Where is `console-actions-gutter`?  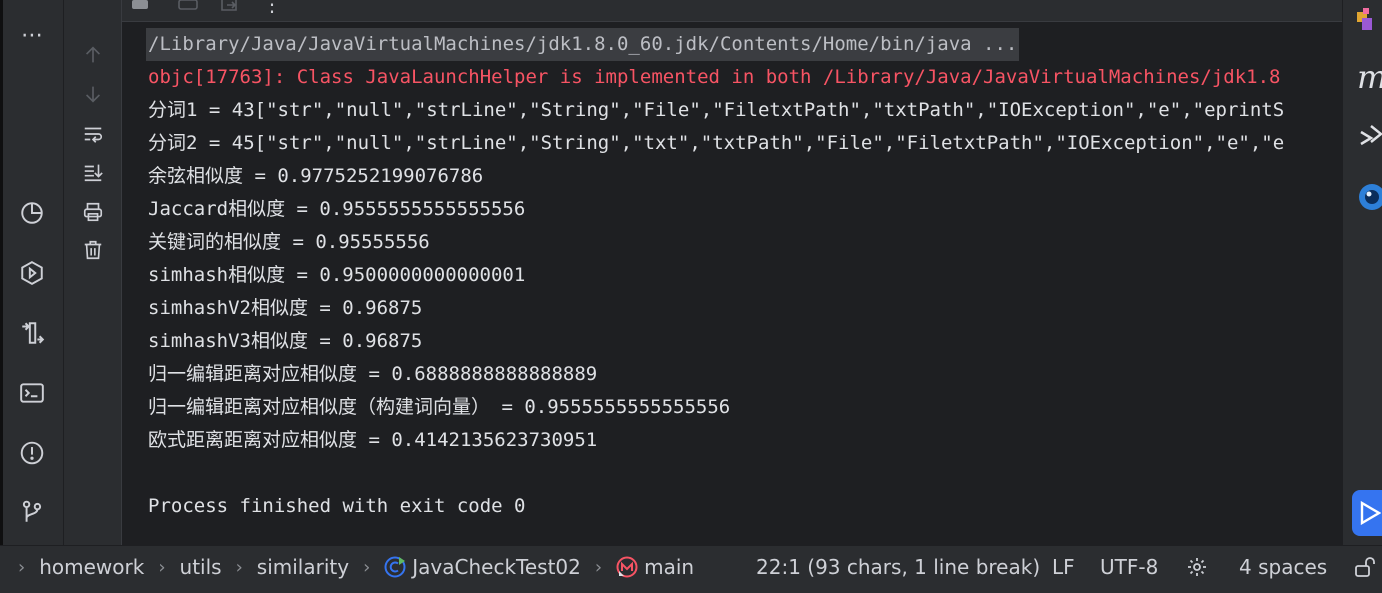
console-actions-gutter is located at coordinates (93, 272).